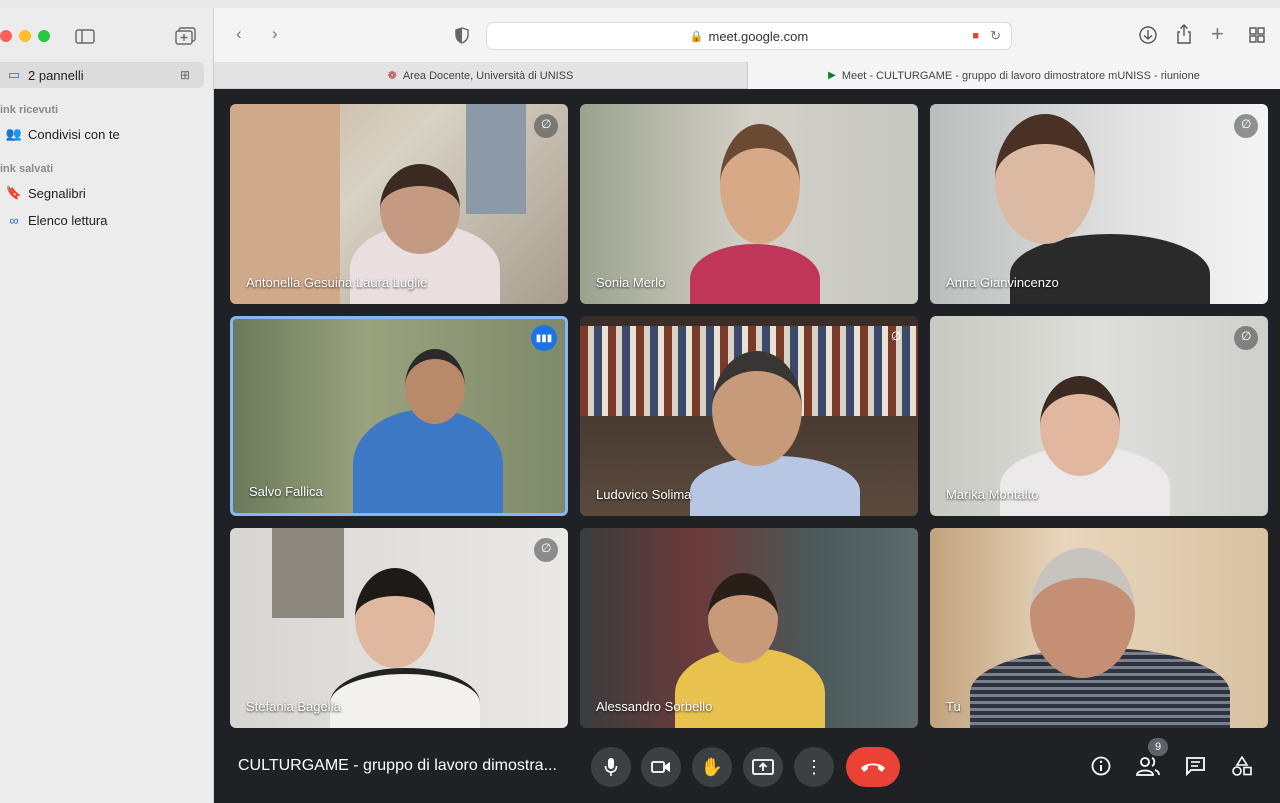 This screenshot has width=1280, height=803. I want to click on glasses-icon: ∞, so click(14, 220).